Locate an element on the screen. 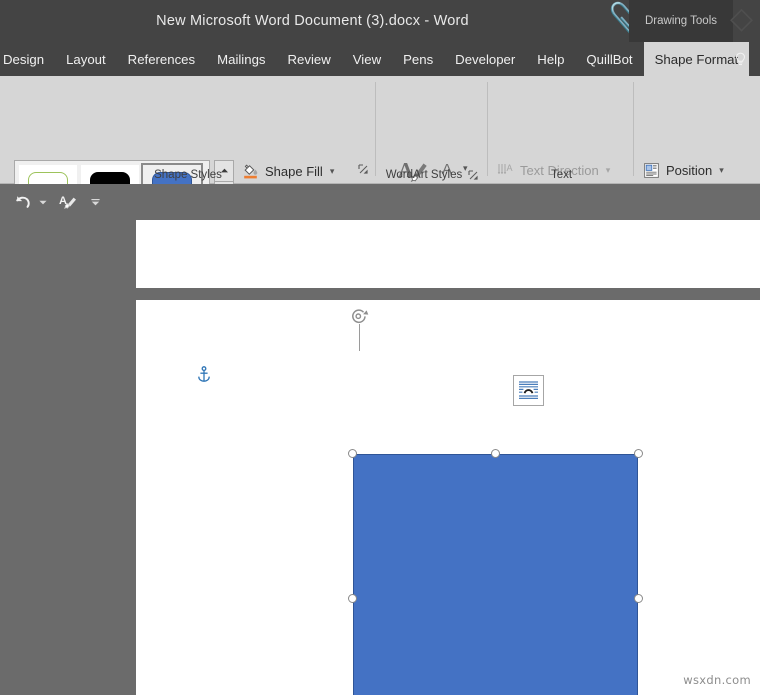  ribbon-tab-developer: Developer is located at coordinates (485, 59).